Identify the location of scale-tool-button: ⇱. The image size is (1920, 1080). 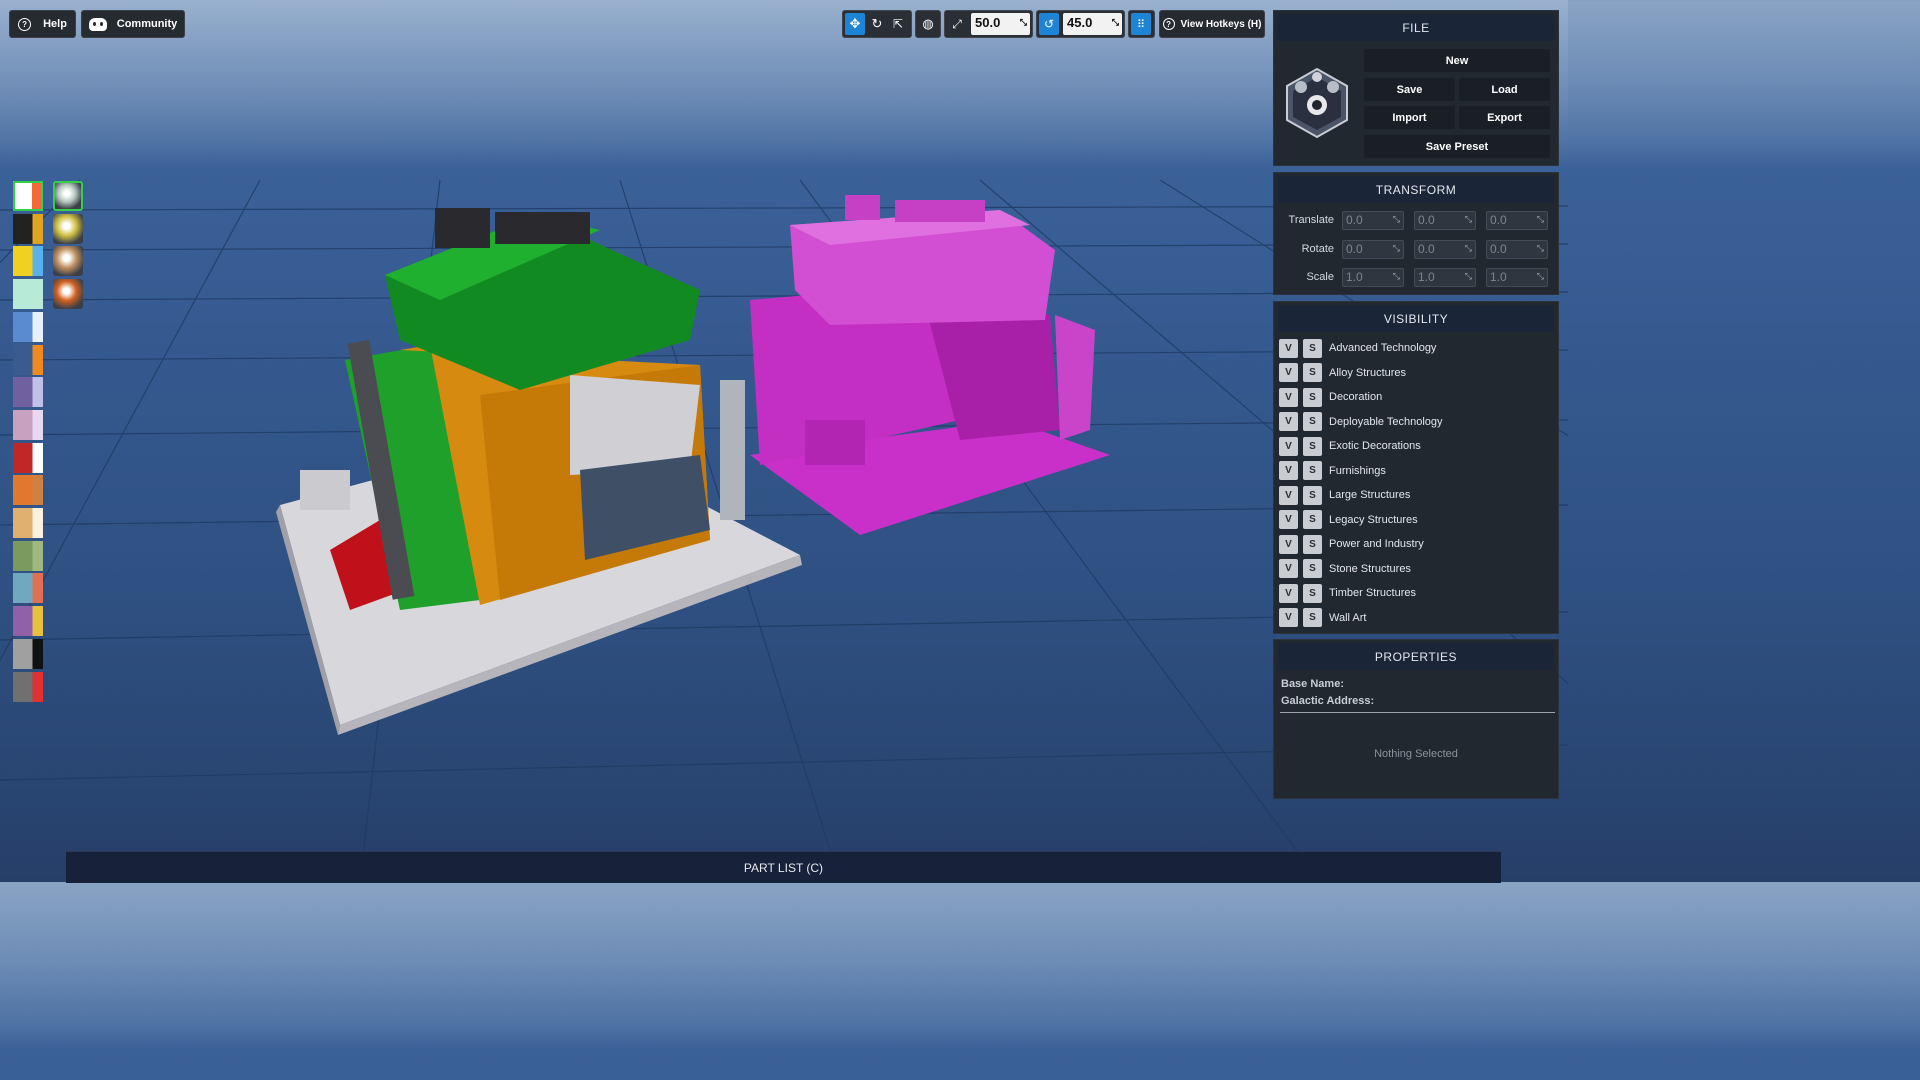
(898, 24).